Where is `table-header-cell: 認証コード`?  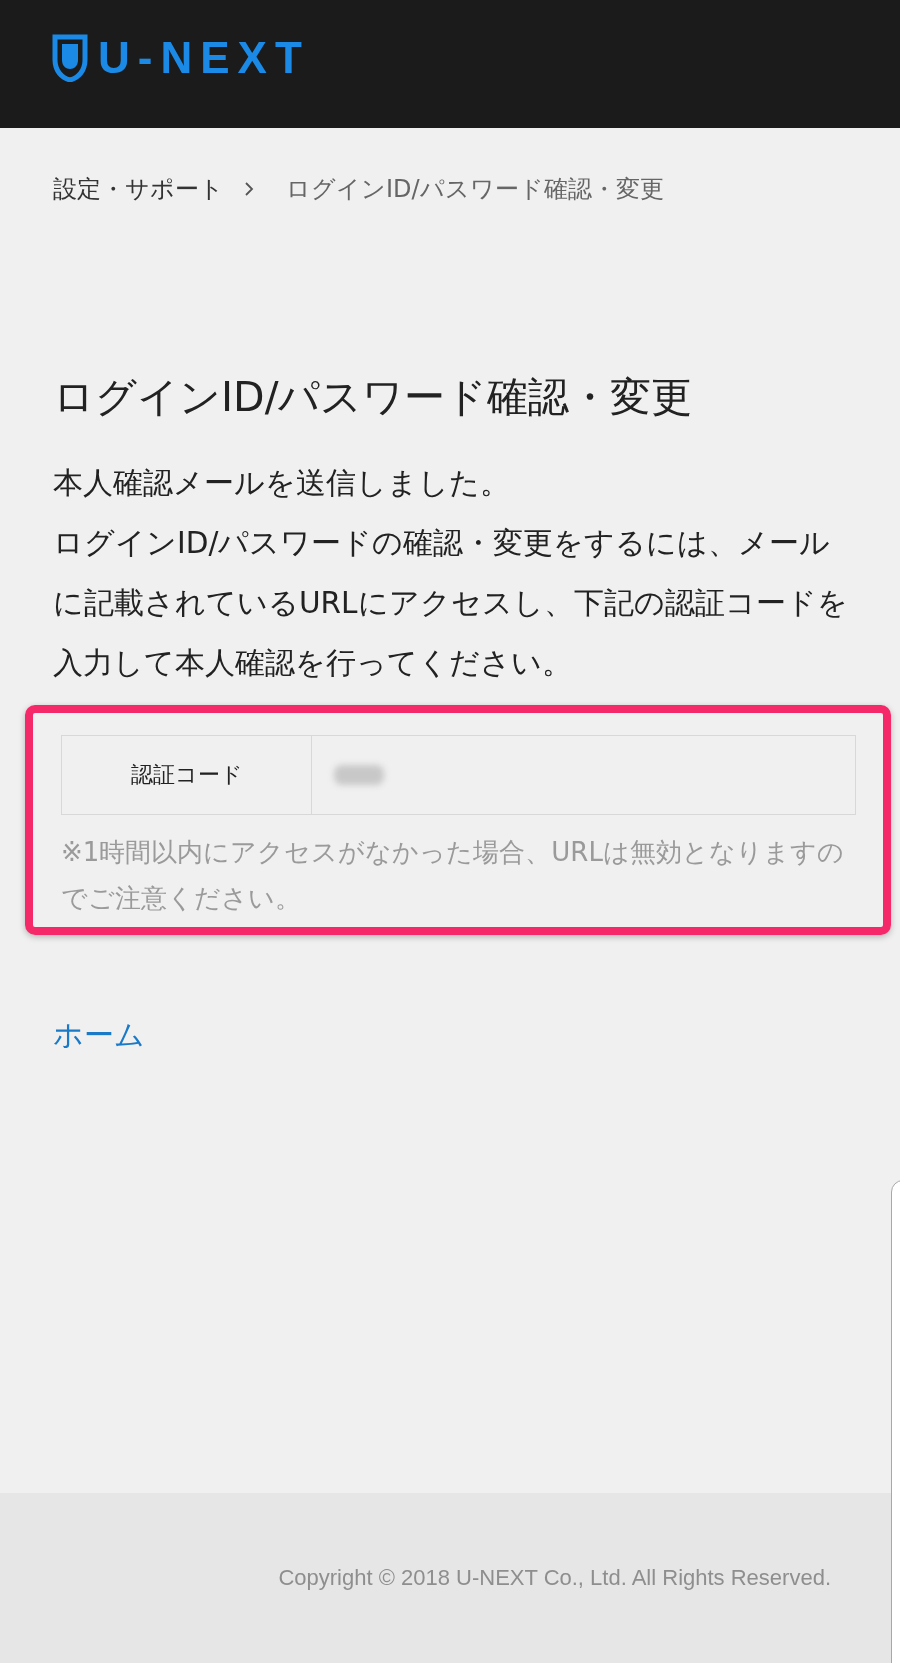 table-header-cell: 認証コード is located at coordinates (187, 775).